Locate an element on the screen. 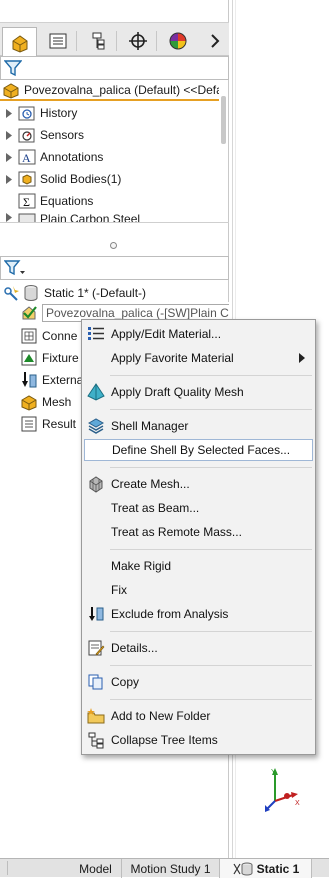  tree-item-label: Sensors is located at coordinates (62, 135).